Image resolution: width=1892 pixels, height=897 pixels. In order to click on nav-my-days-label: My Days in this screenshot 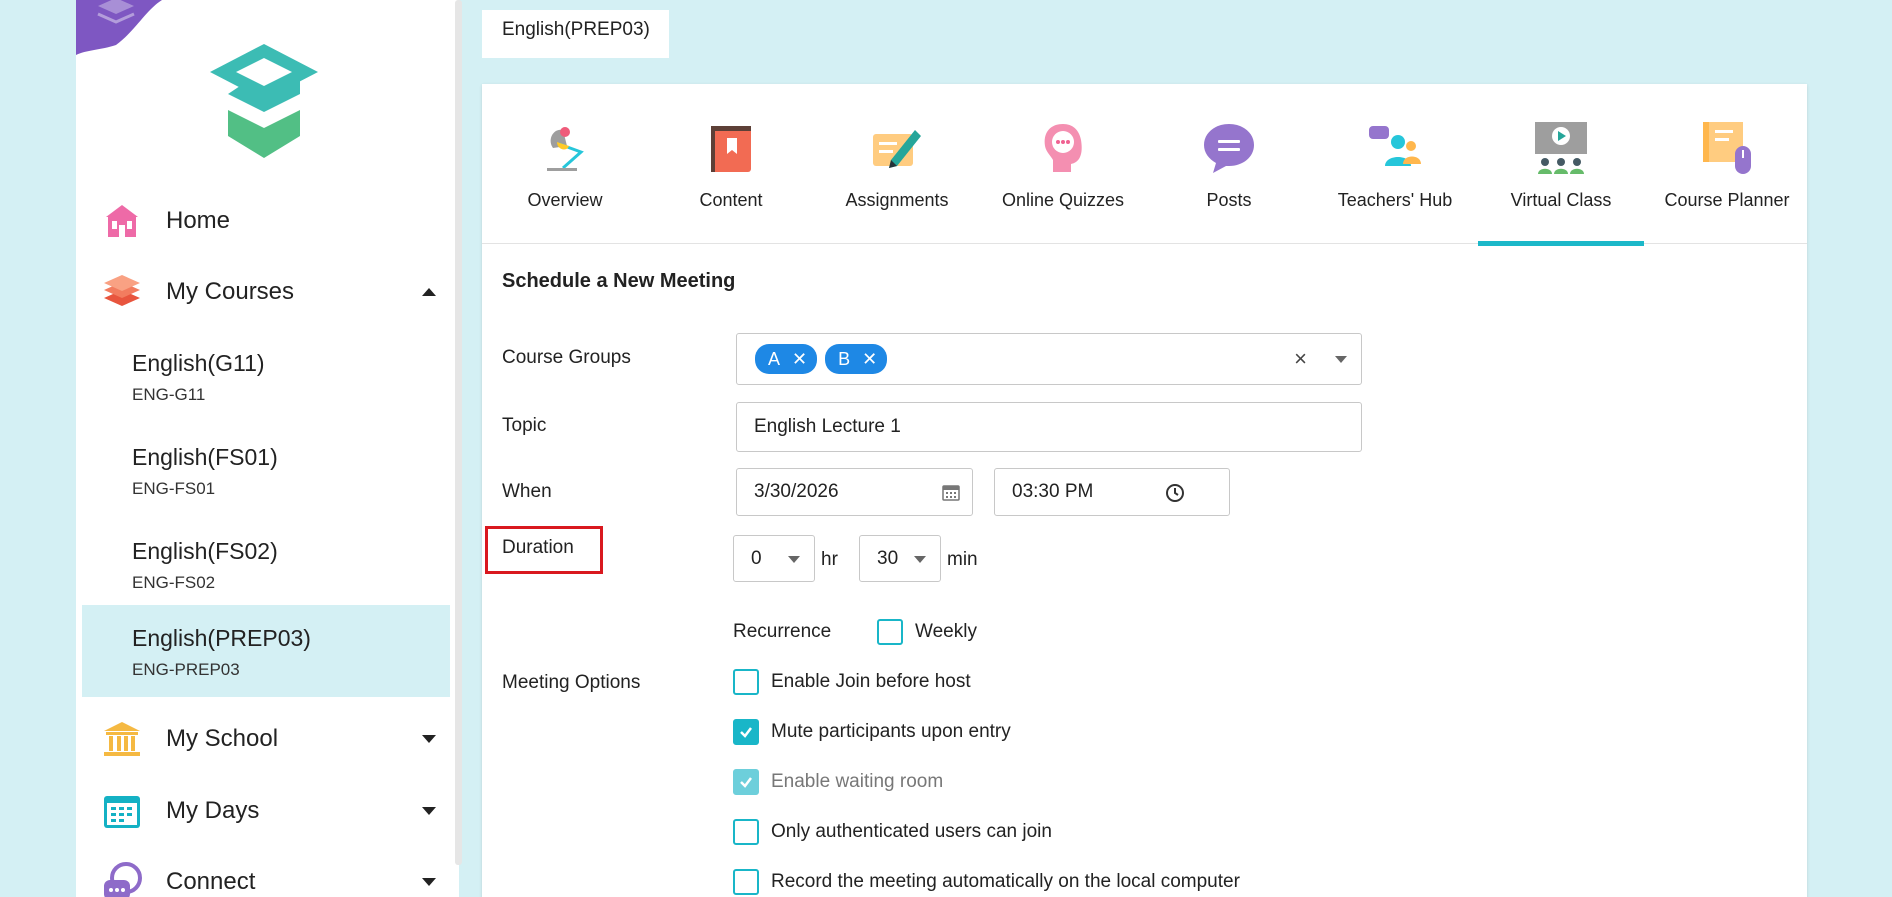, I will do `click(213, 810)`.